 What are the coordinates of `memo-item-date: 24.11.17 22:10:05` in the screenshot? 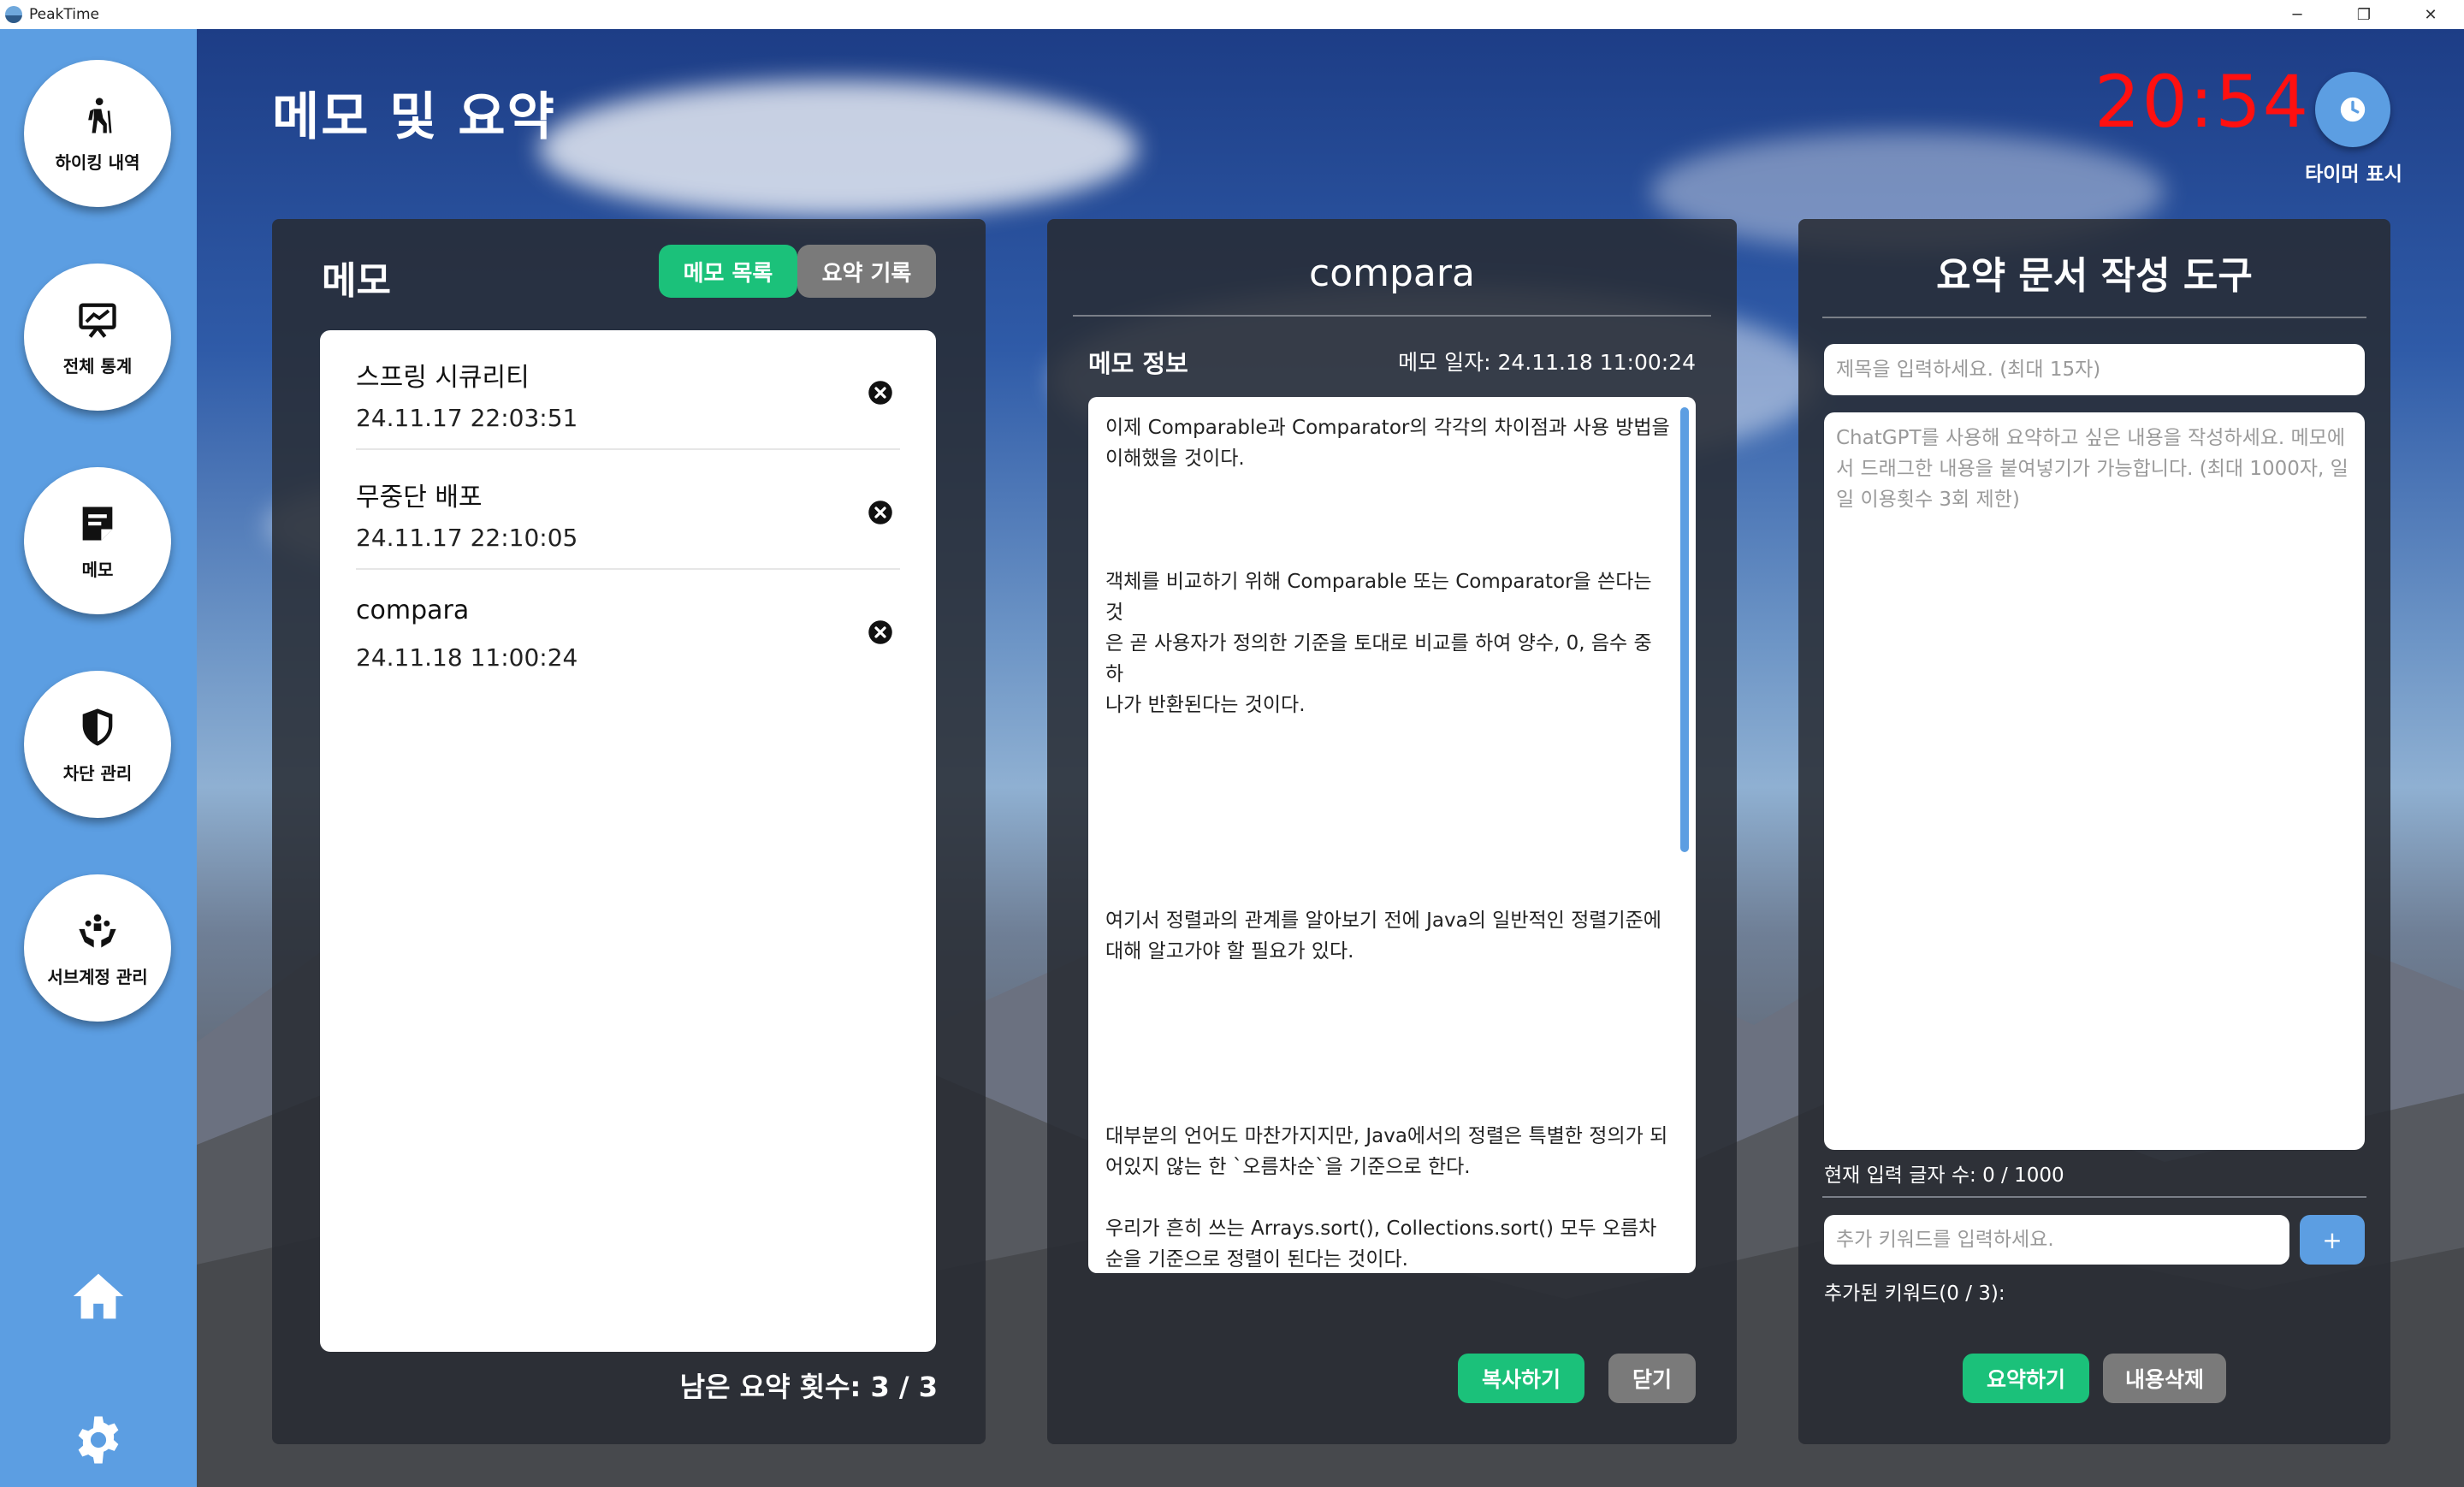 It's located at (467, 538).